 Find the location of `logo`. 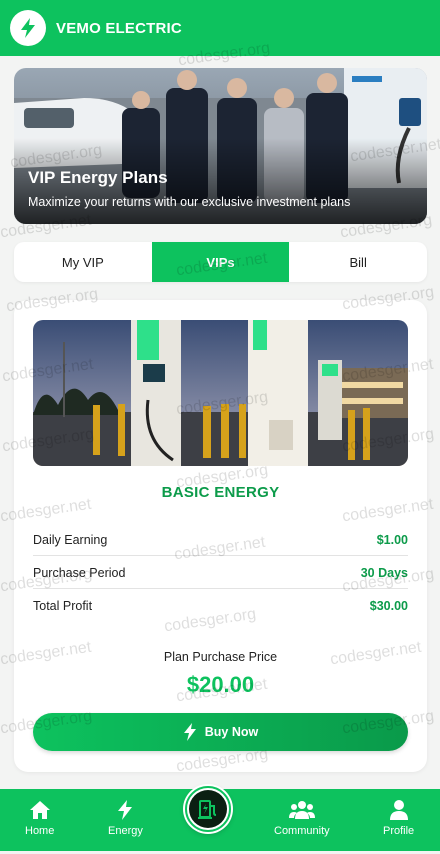

logo is located at coordinates (28, 28).